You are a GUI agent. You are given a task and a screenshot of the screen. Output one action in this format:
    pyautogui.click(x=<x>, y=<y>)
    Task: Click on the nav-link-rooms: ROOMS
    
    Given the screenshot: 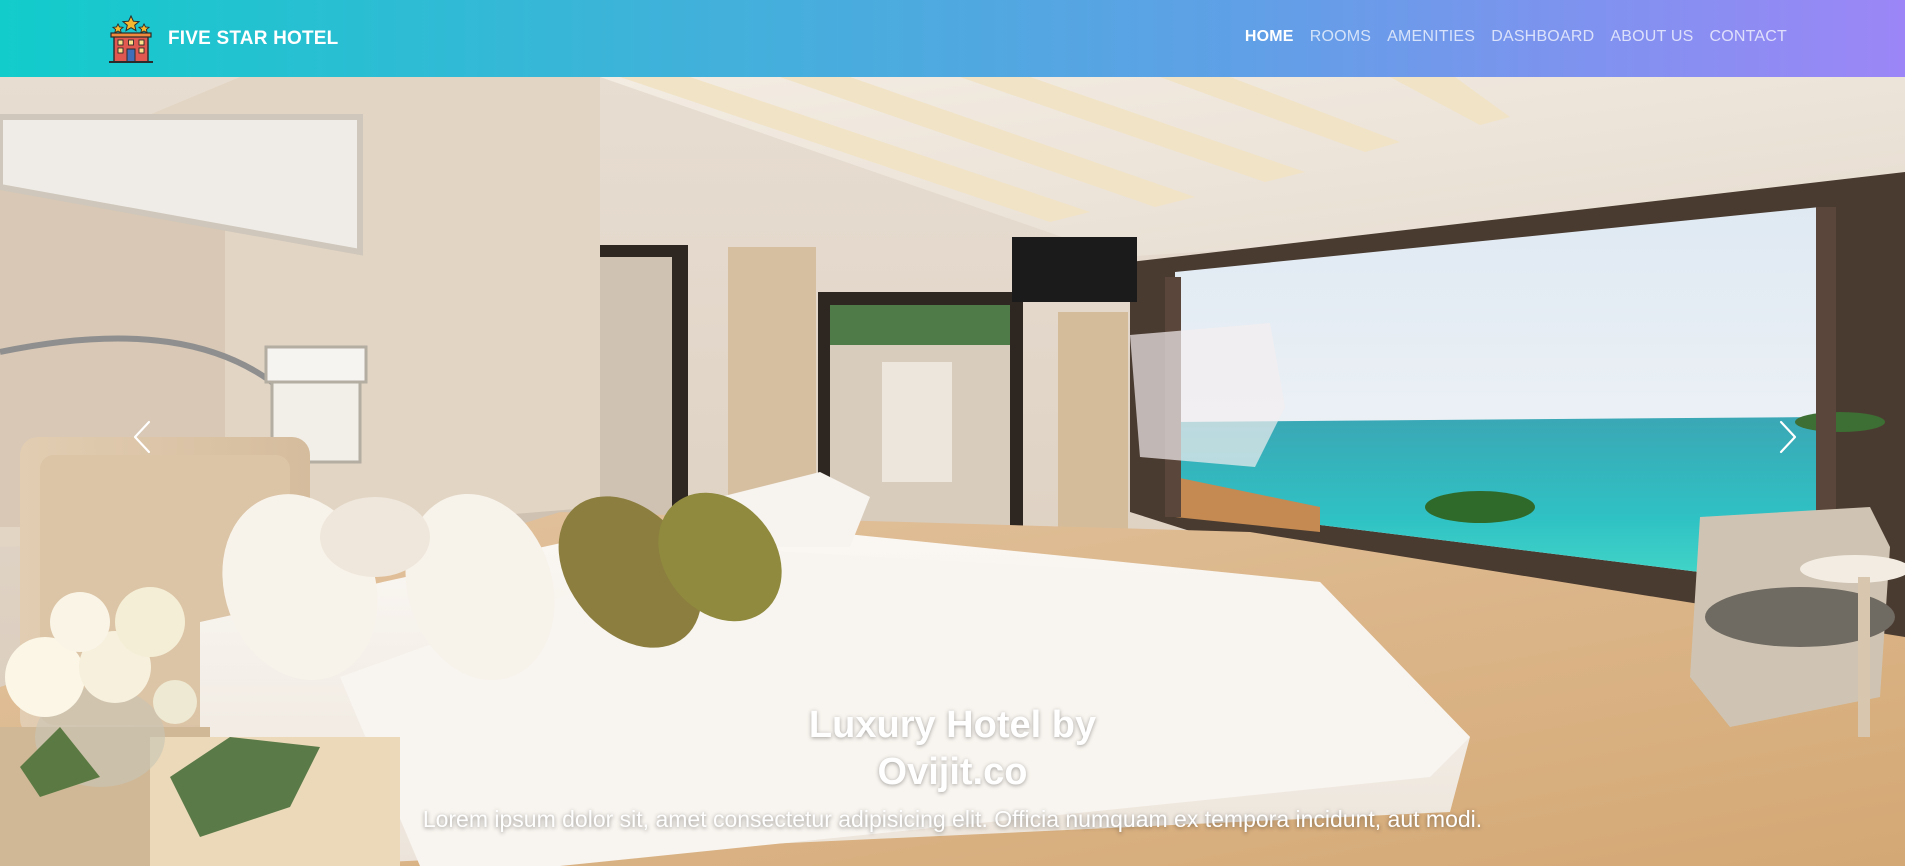 What is the action you would take?
    pyautogui.click(x=1340, y=36)
    